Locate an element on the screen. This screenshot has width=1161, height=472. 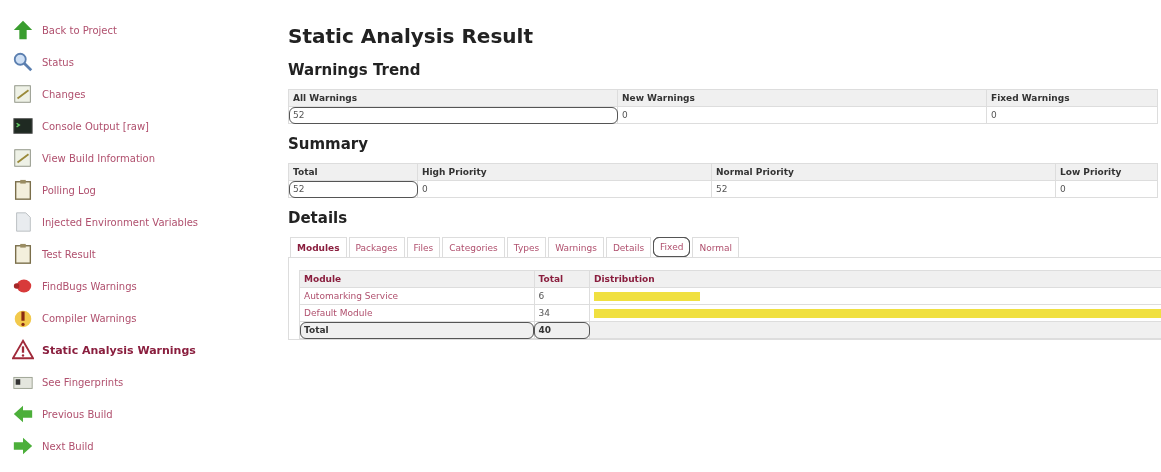
sidebar-item: Static Analysis Warnings is located at coordinates (137, 350).